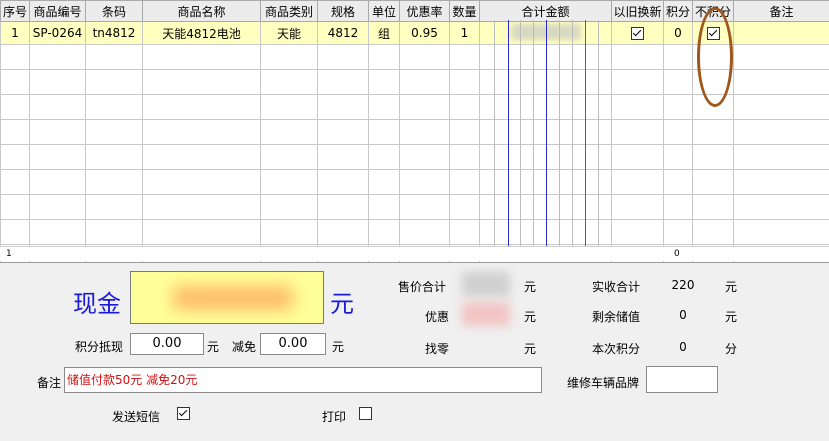 The height and width of the screenshot is (441, 829). I want to click on col-header-discount: 优惠率, so click(424, 11).